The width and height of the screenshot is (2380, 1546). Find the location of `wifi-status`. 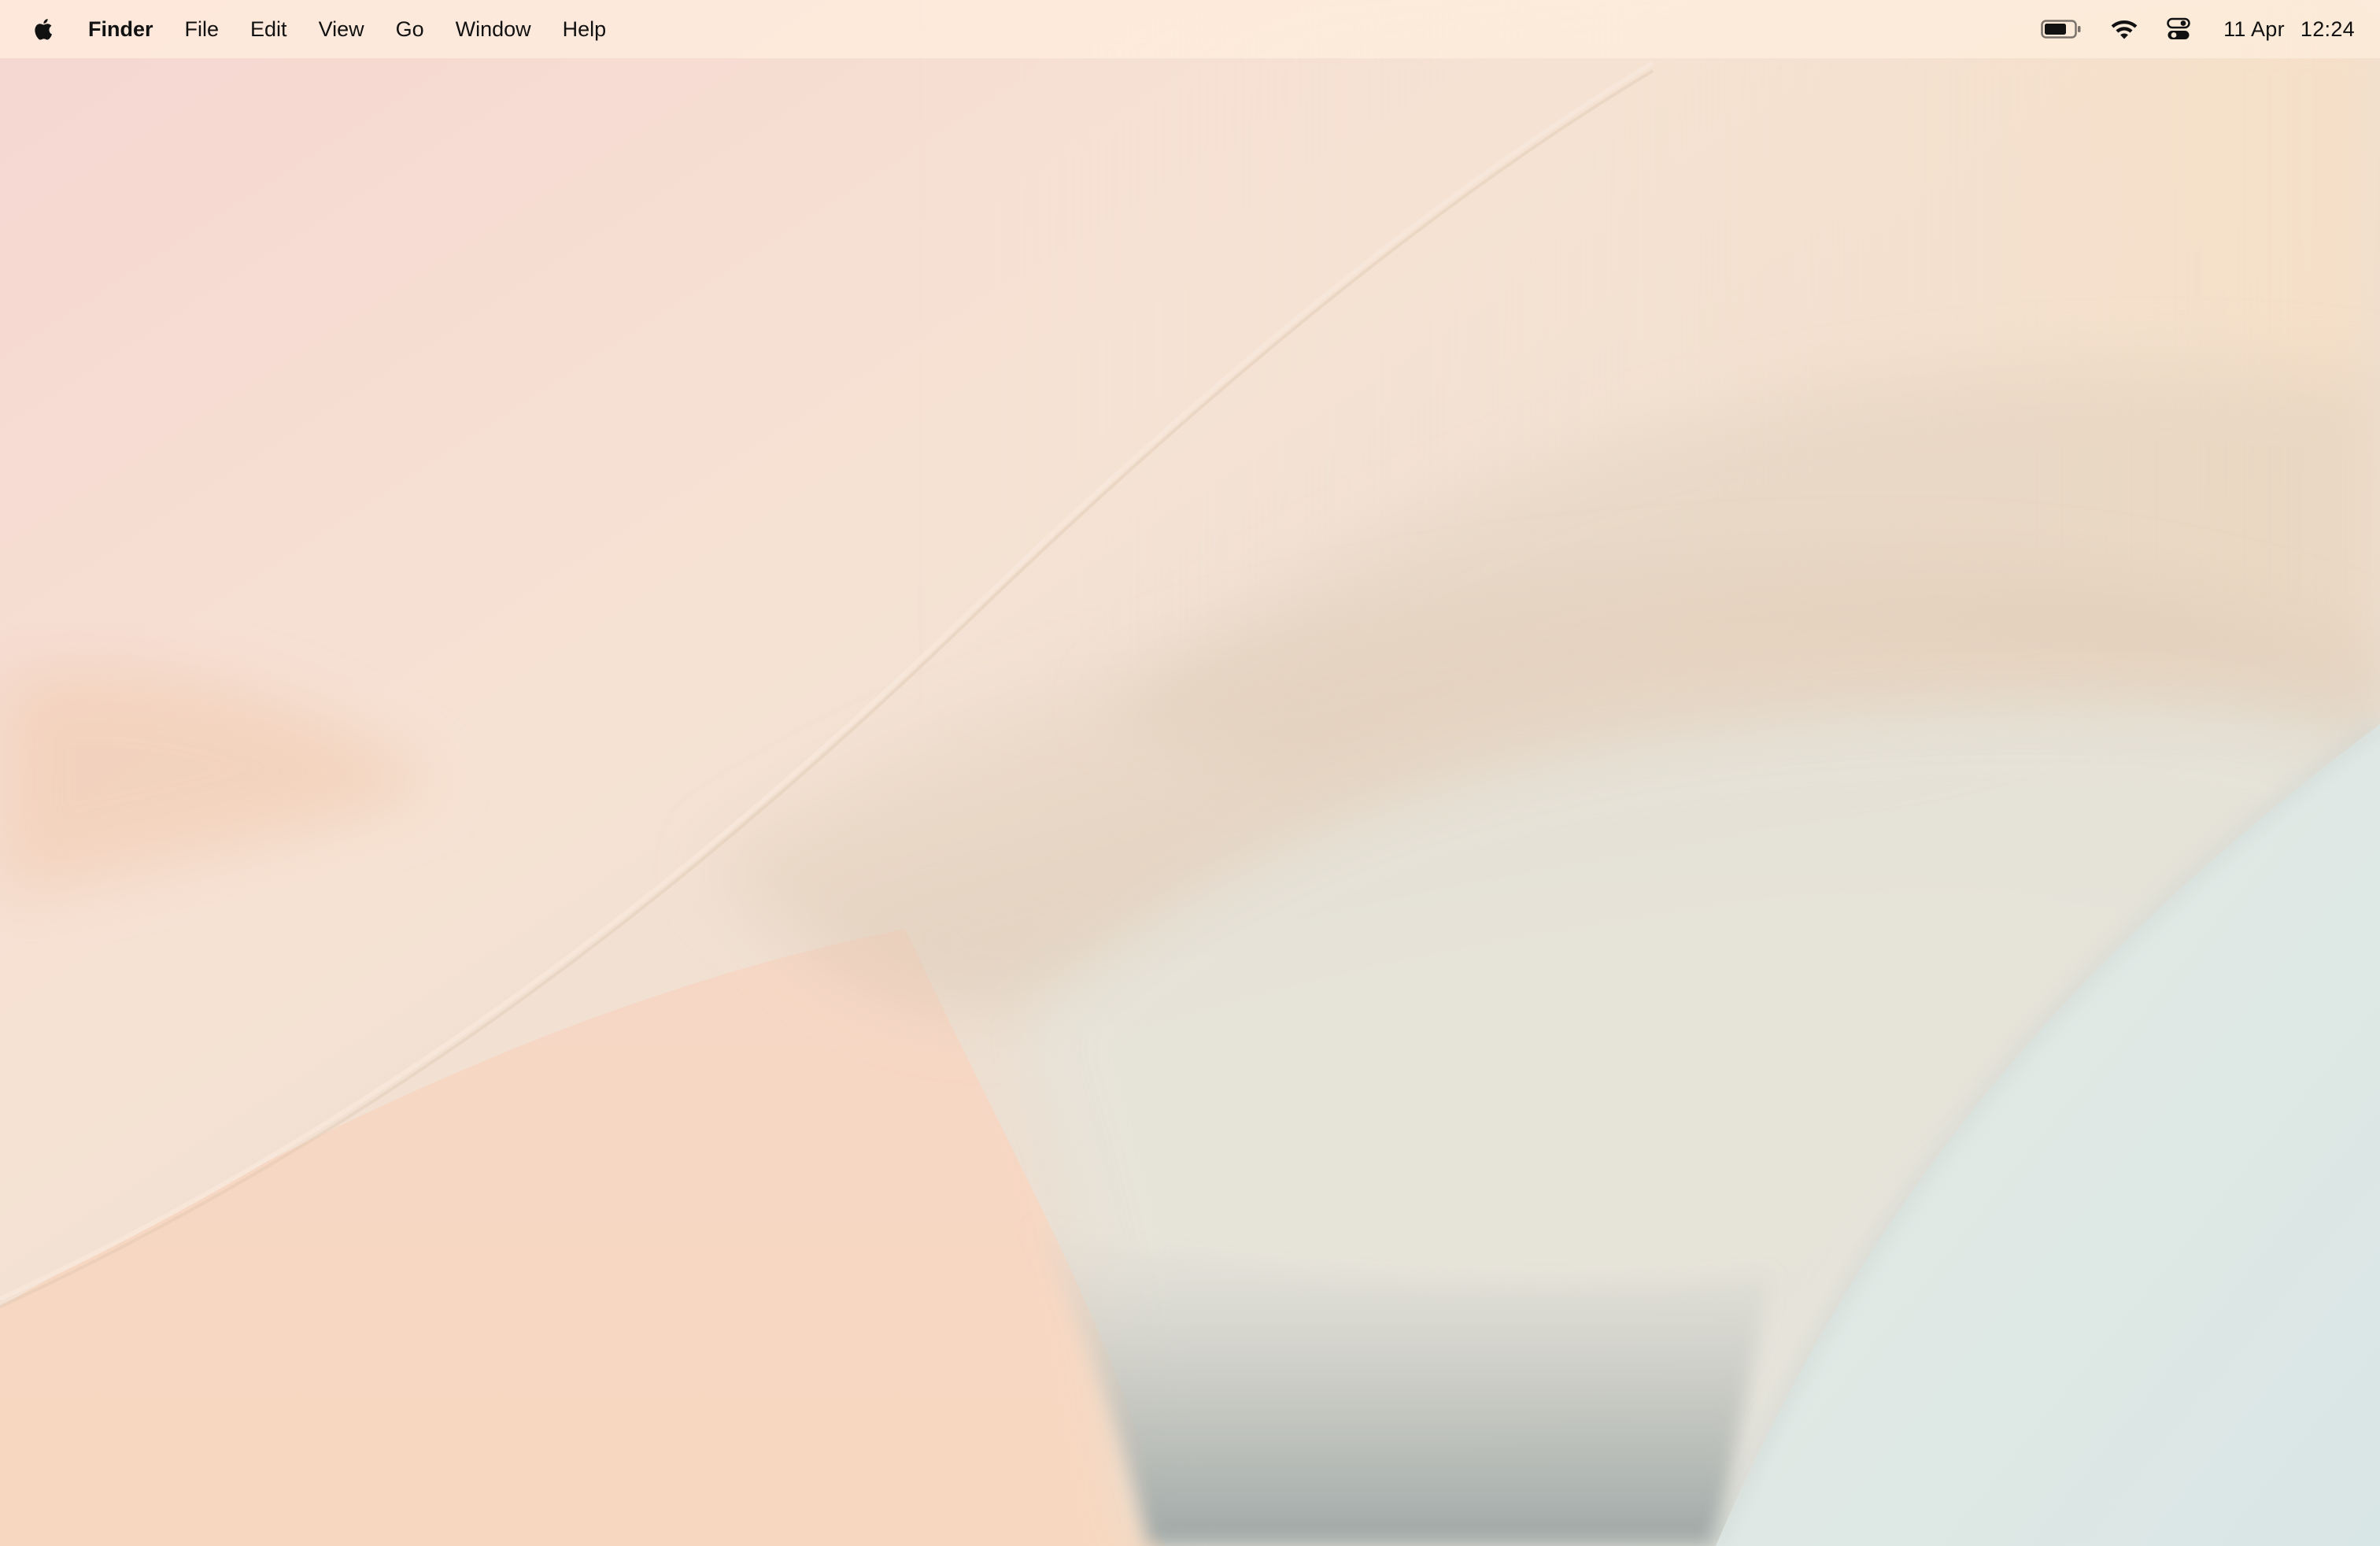

wifi-status is located at coordinates (2124, 29).